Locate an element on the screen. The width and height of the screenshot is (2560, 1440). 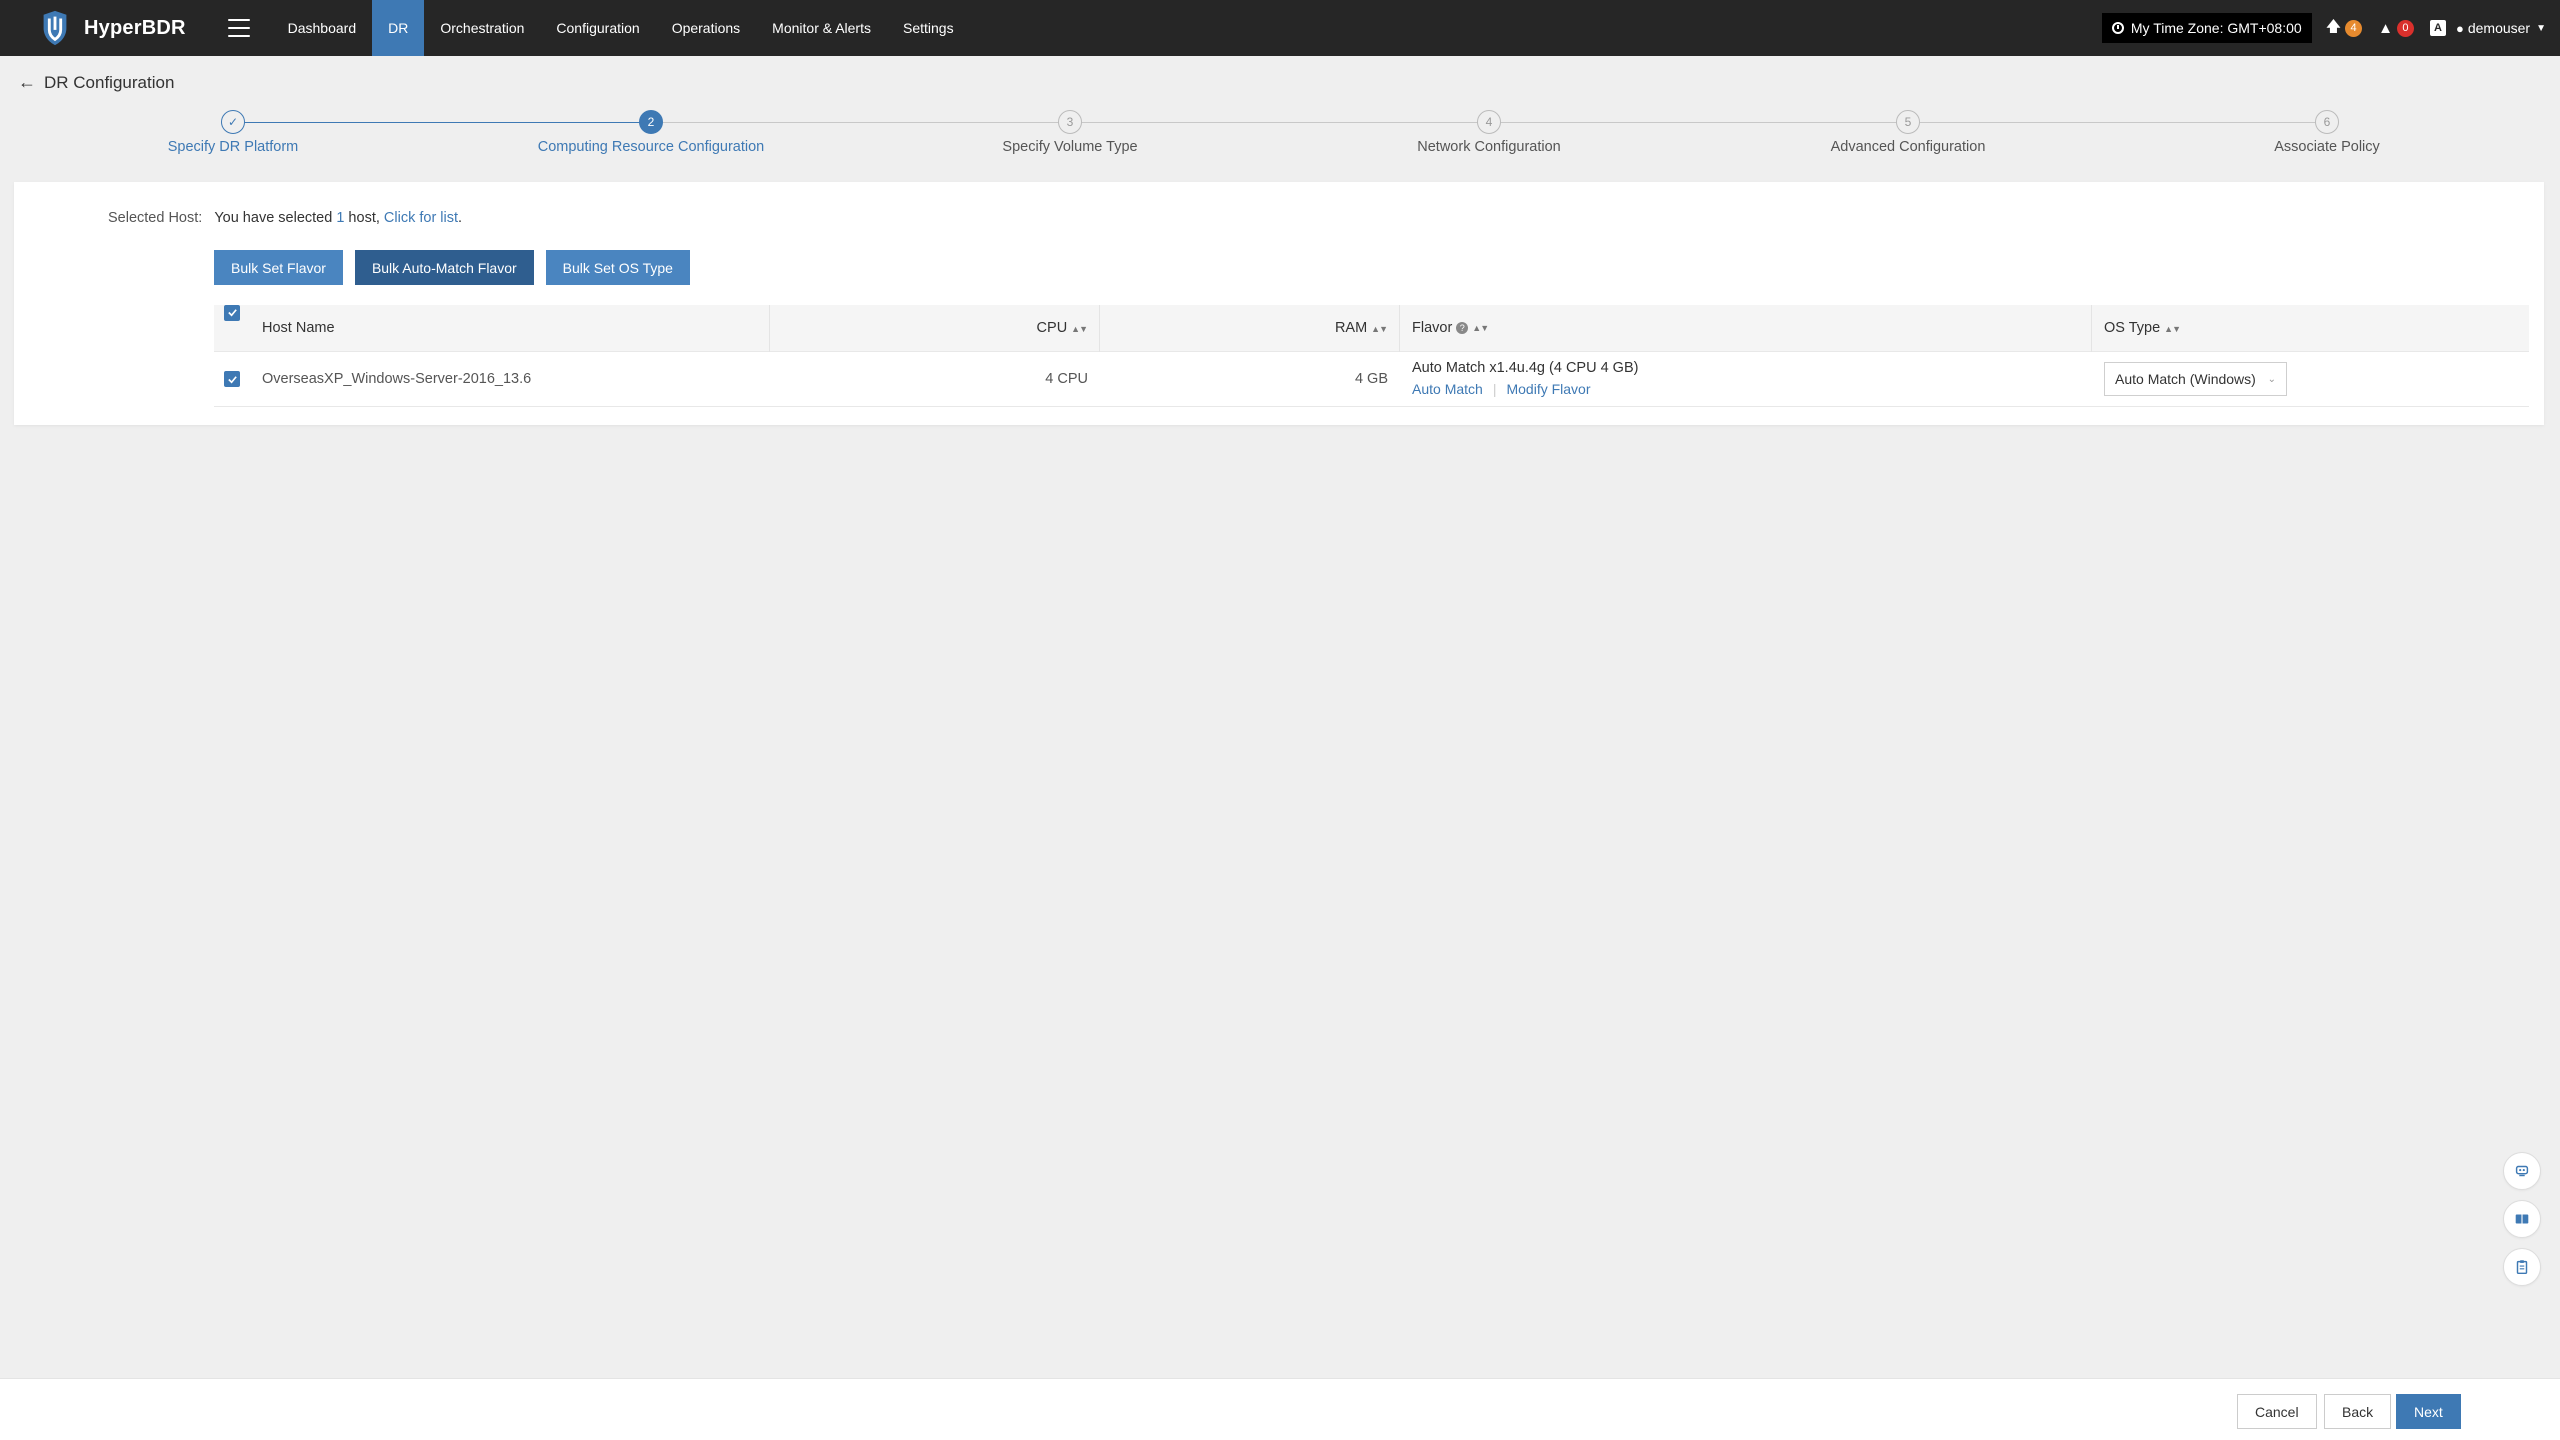
back-arrow-icon: ← is located at coordinates (27, 82).